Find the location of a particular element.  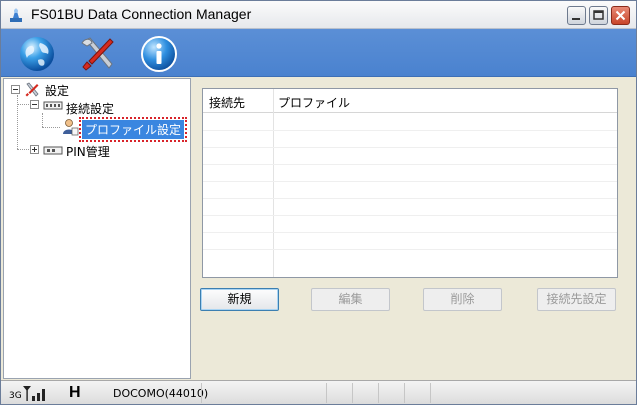

tree-item-label: 設定 is located at coordinates (57, 91).